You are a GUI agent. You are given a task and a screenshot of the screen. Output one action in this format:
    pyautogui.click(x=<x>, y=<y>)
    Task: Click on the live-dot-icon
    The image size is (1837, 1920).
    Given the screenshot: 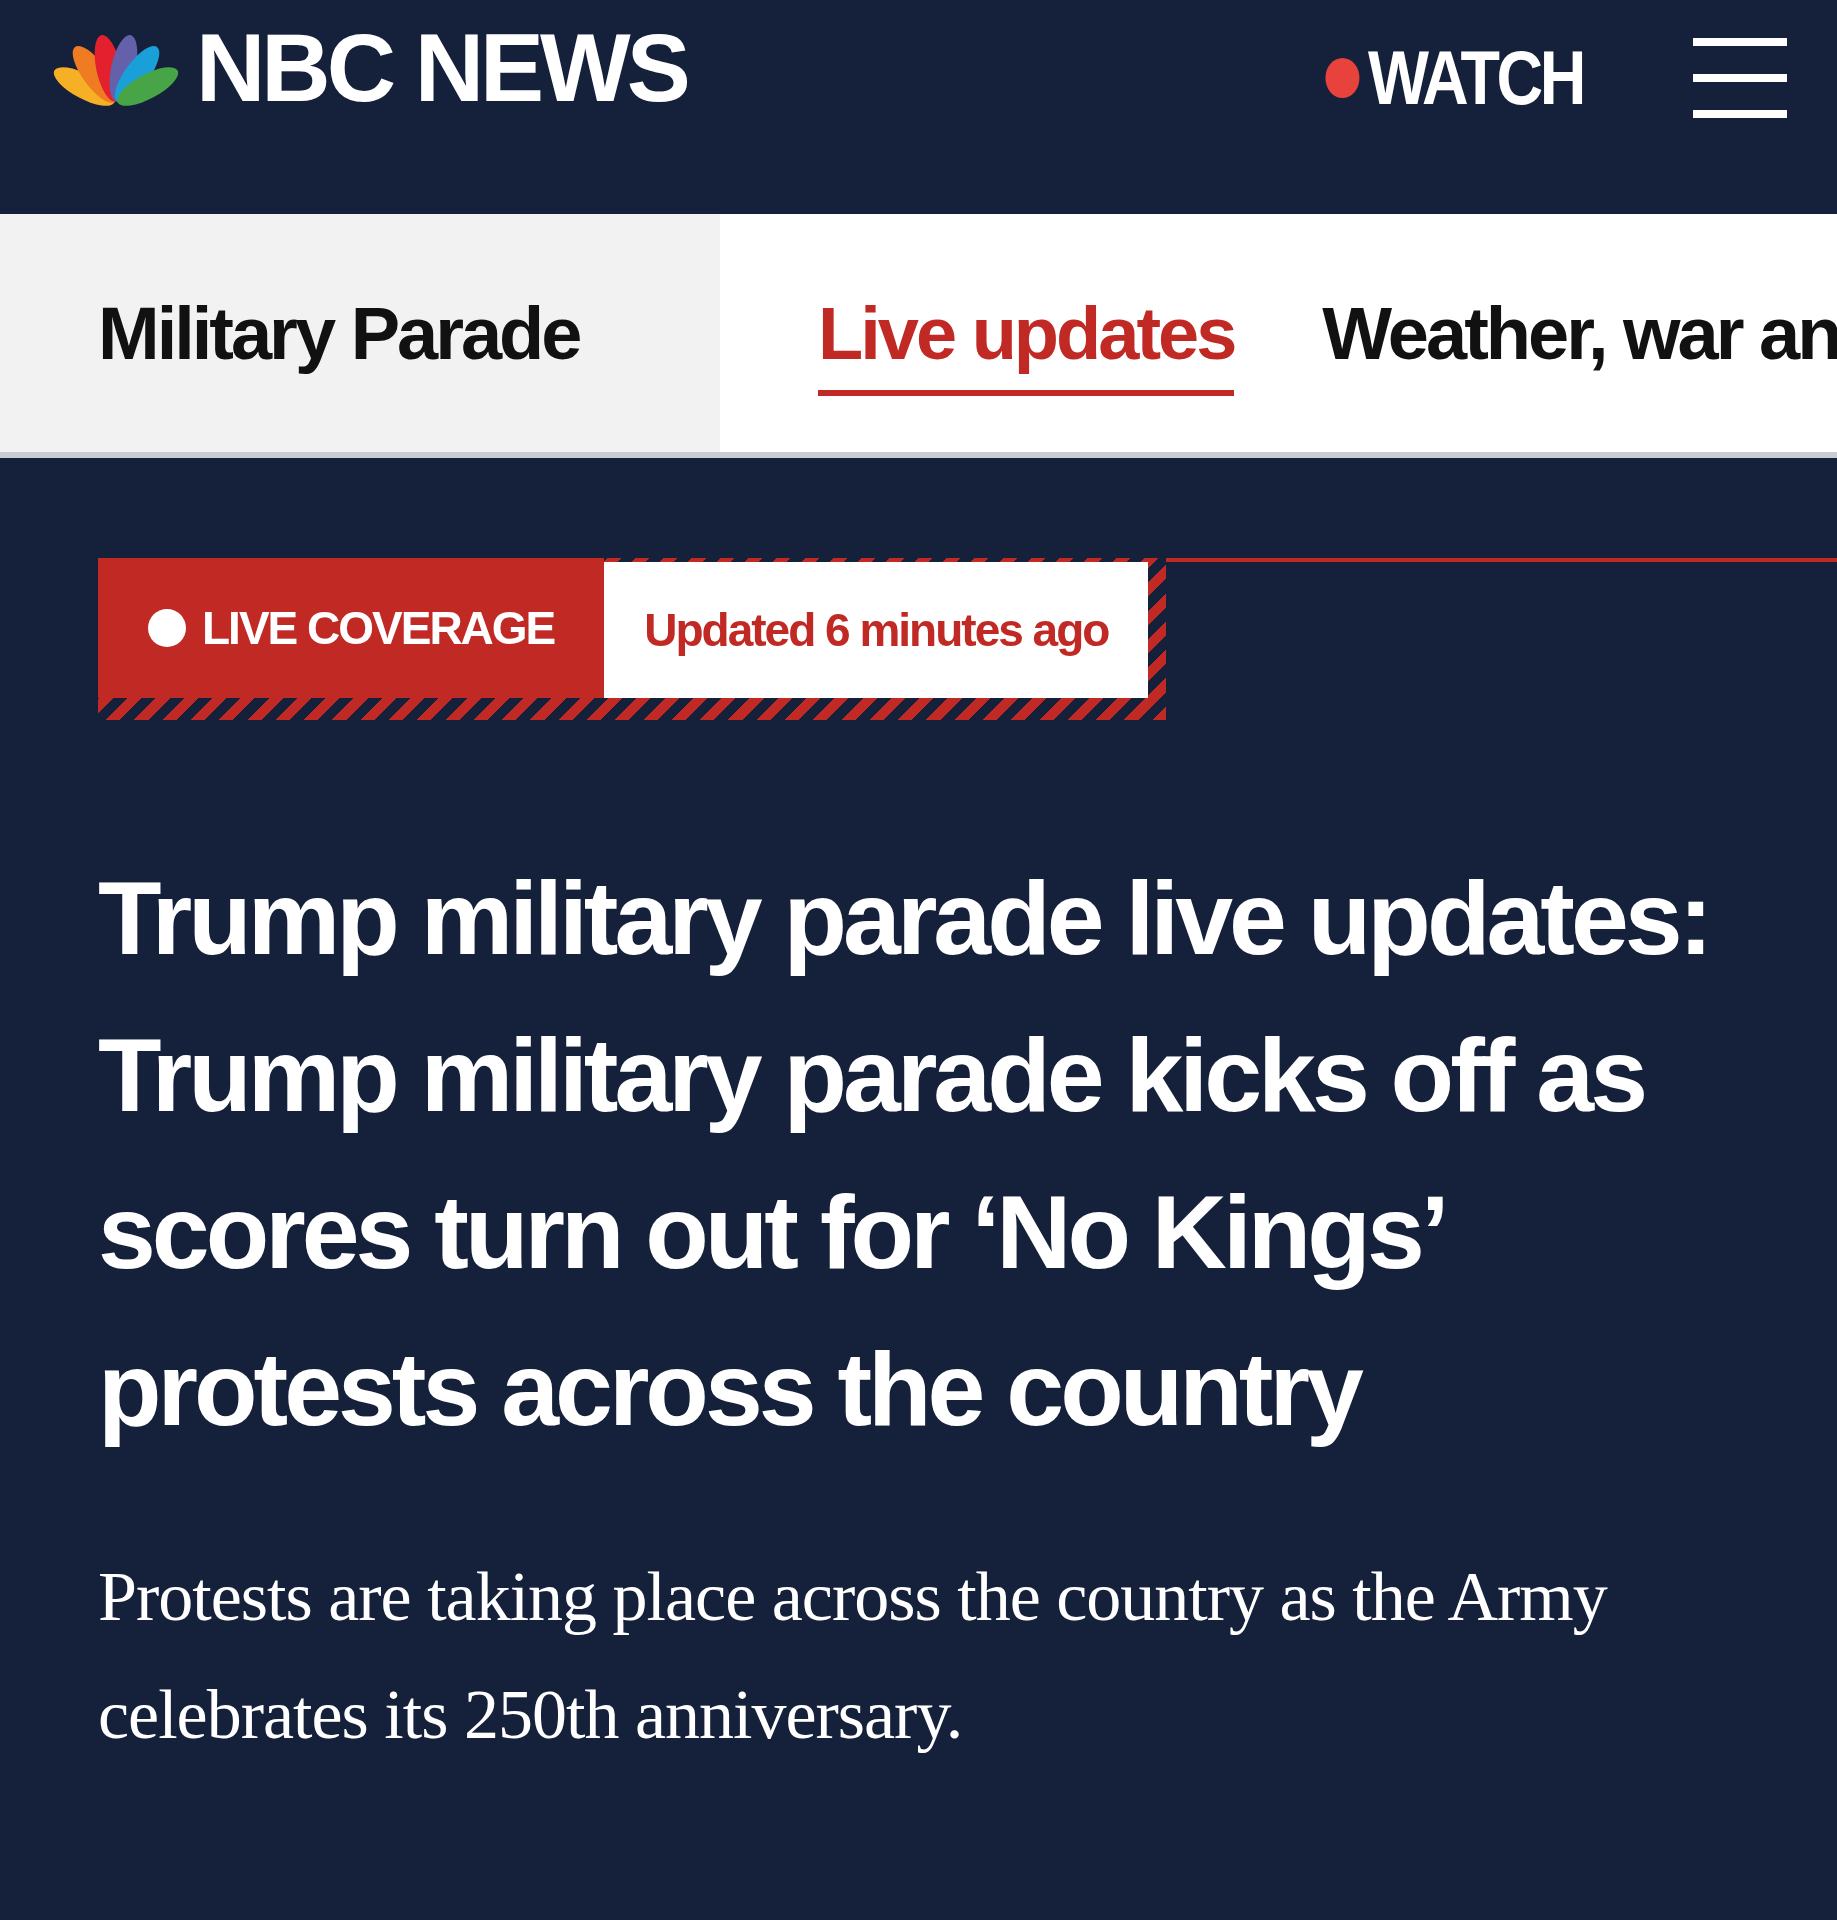 What is the action you would take?
    pyautogui.click(x=167, y=628)
    